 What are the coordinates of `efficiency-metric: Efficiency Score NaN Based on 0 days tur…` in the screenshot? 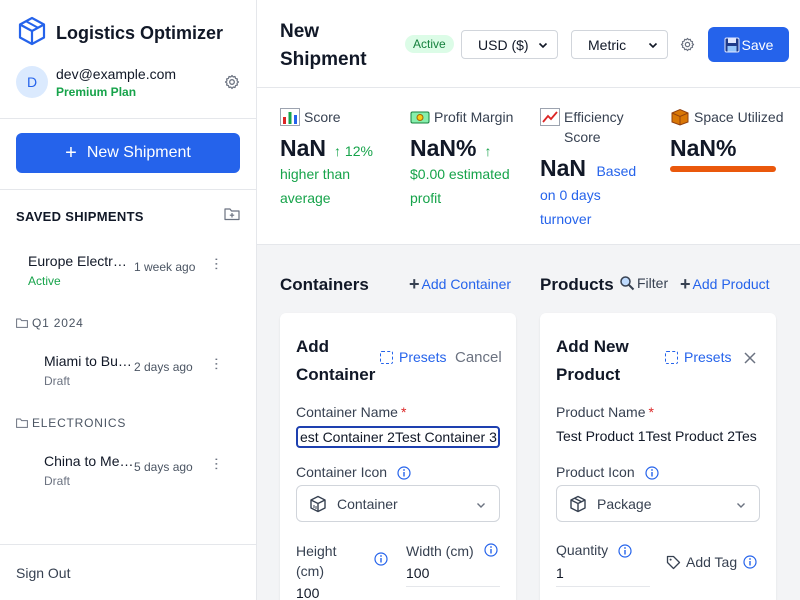 It's located at (600, 169).